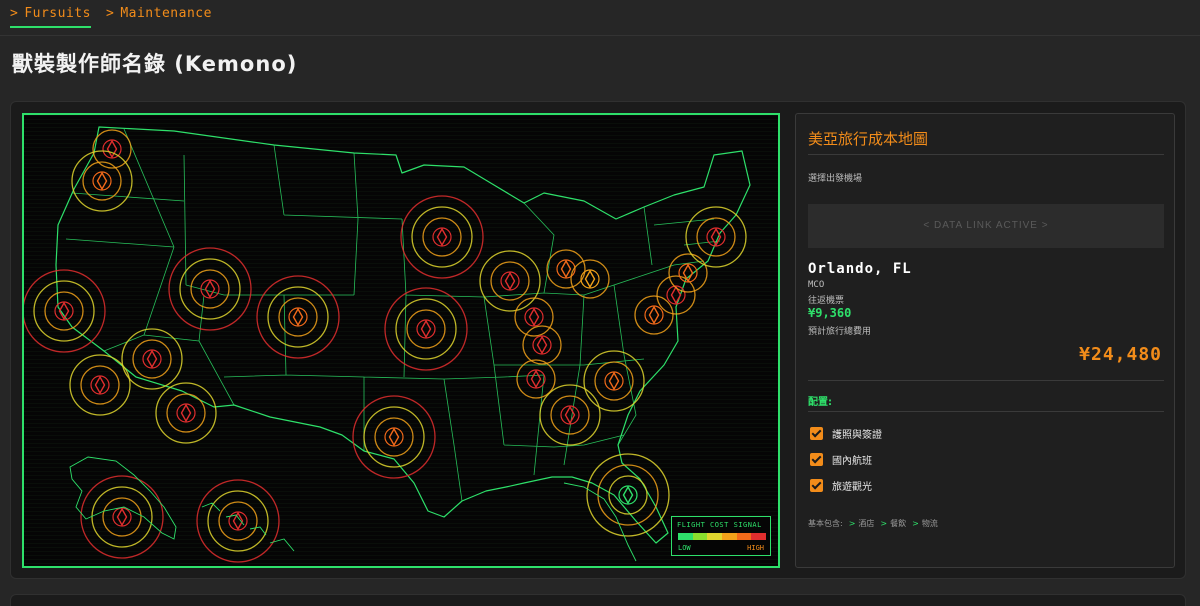 This screenshot has height=606, width=1200. I want to click on legend-low: LOW, so click(684, 548).